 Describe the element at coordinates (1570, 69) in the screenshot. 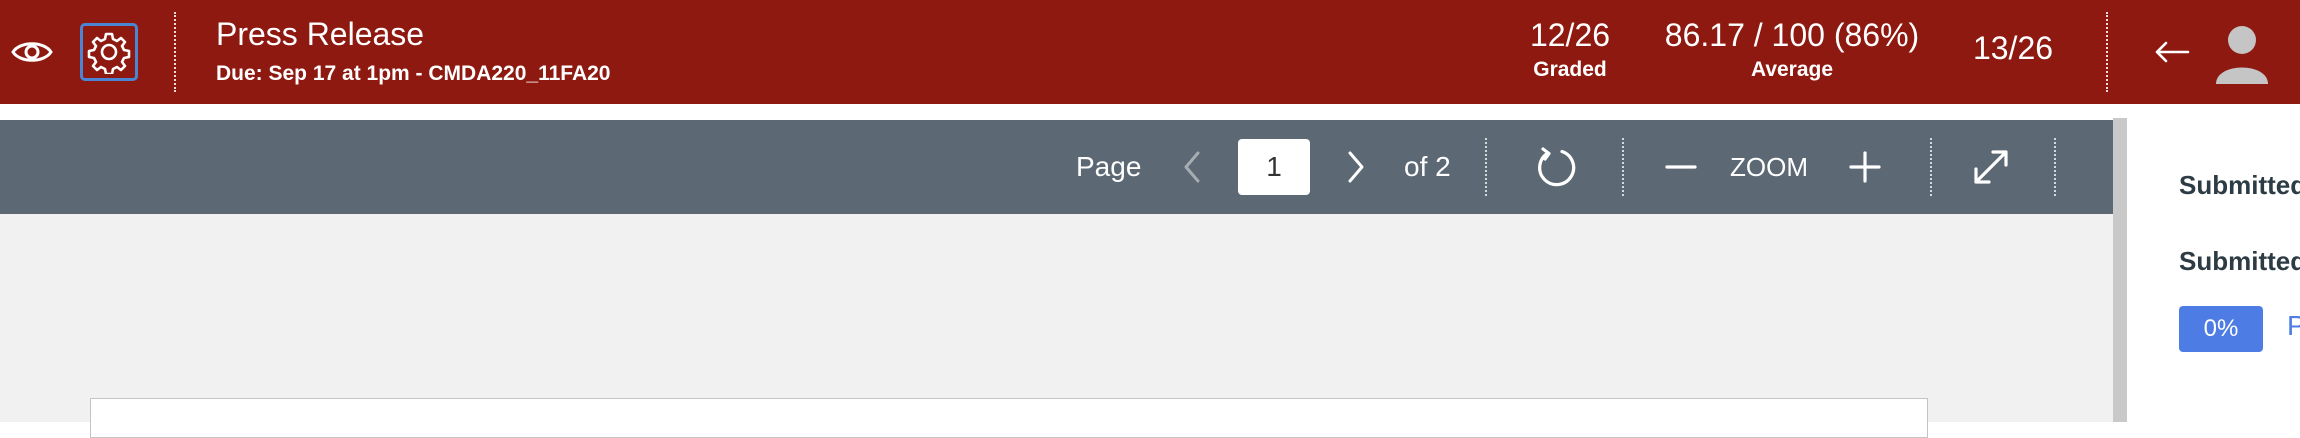

I see `graded-label: Graded` at that location.